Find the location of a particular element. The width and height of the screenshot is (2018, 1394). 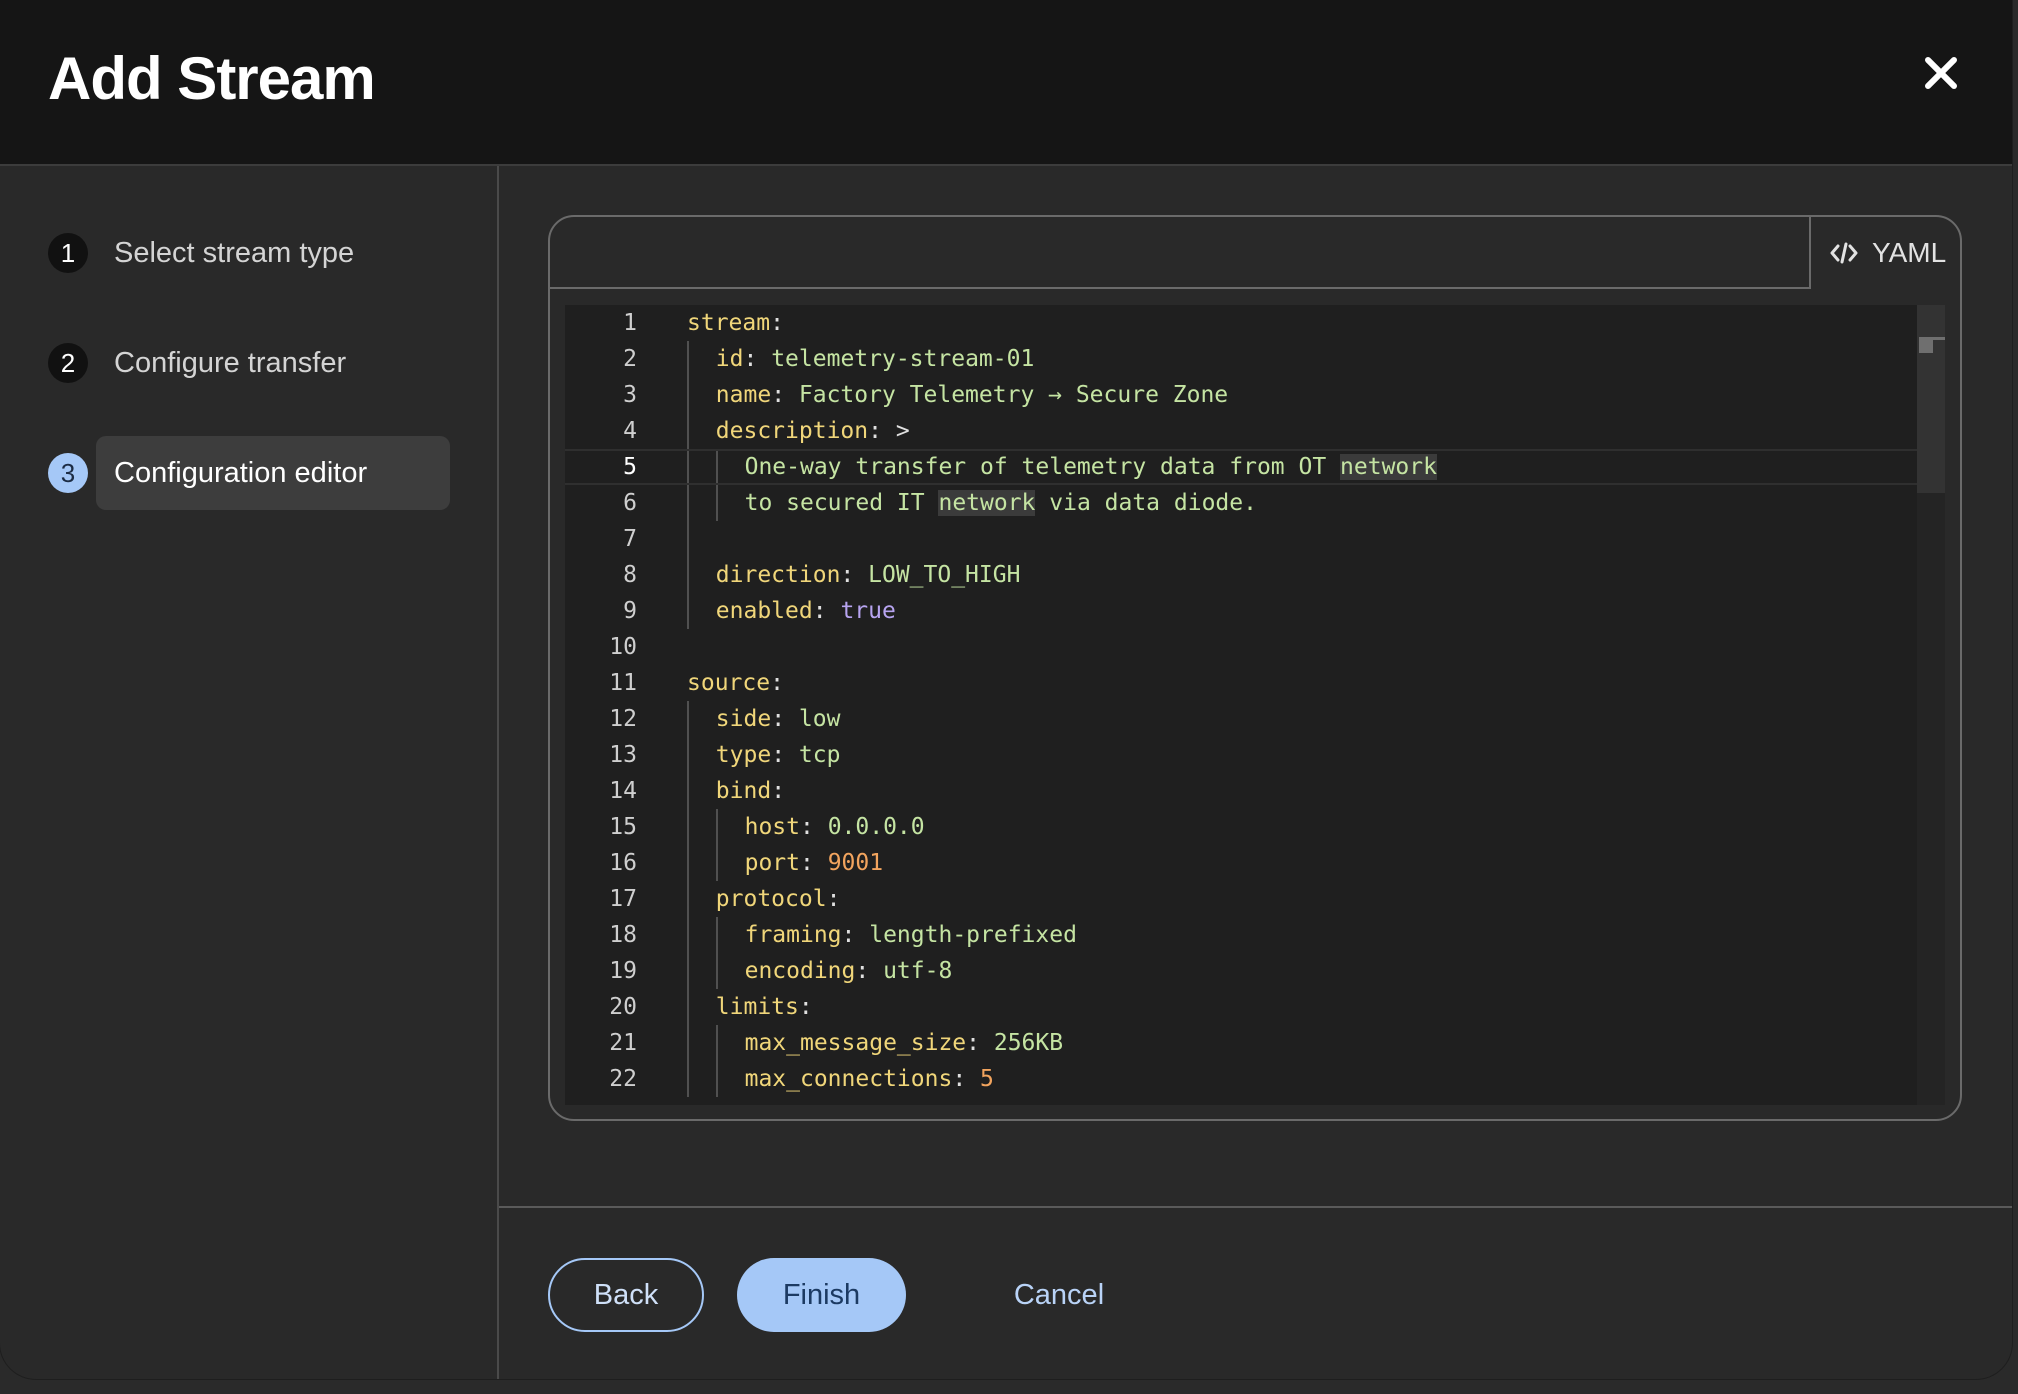

finish-button: Finish is located at coordinates (821, 1295).